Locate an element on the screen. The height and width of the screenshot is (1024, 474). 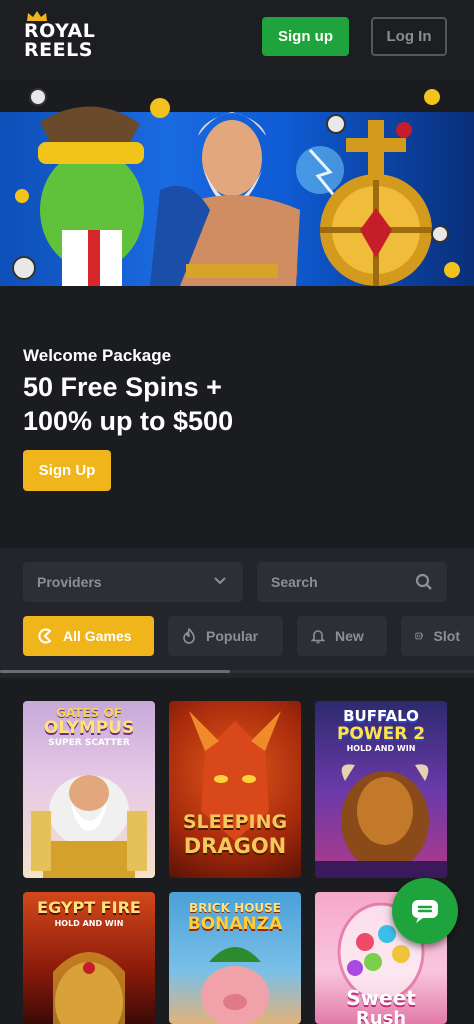
game-title-line-2: DRAGON is located at coordinates (235, 846).